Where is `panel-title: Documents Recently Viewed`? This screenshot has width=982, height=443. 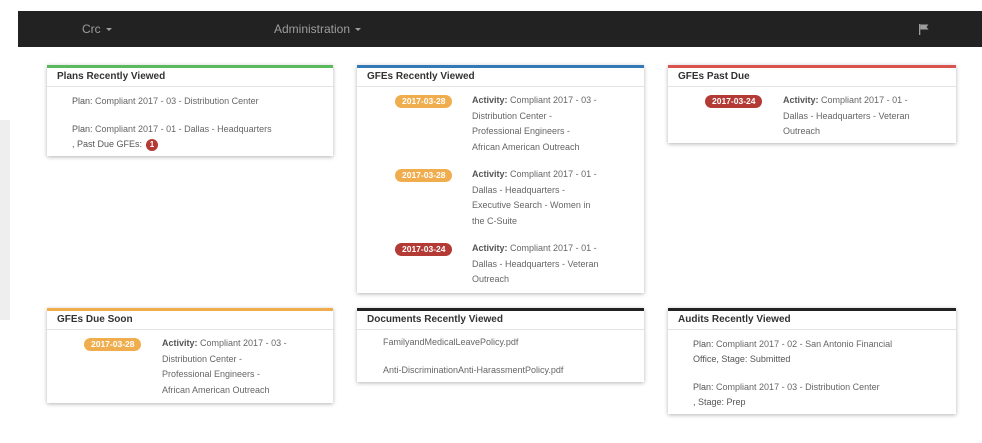
panel-title: Documents Recently Viewed is located at coordinates (500, 320).